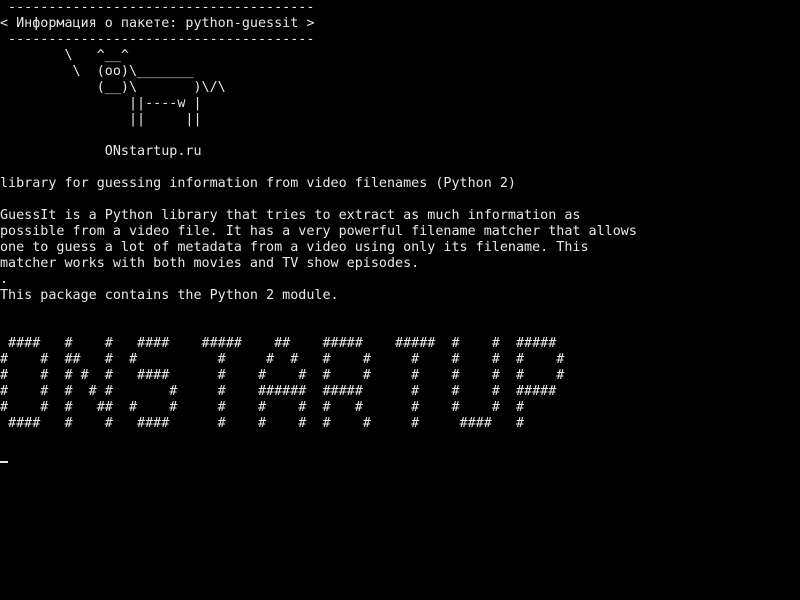 The width and height of the screenshot is (800, 600). What do you see at coordinates (101, 103) in the screenshot?
I see `cow-ascii-line: ||----w |` at bounding box center [101, 103].